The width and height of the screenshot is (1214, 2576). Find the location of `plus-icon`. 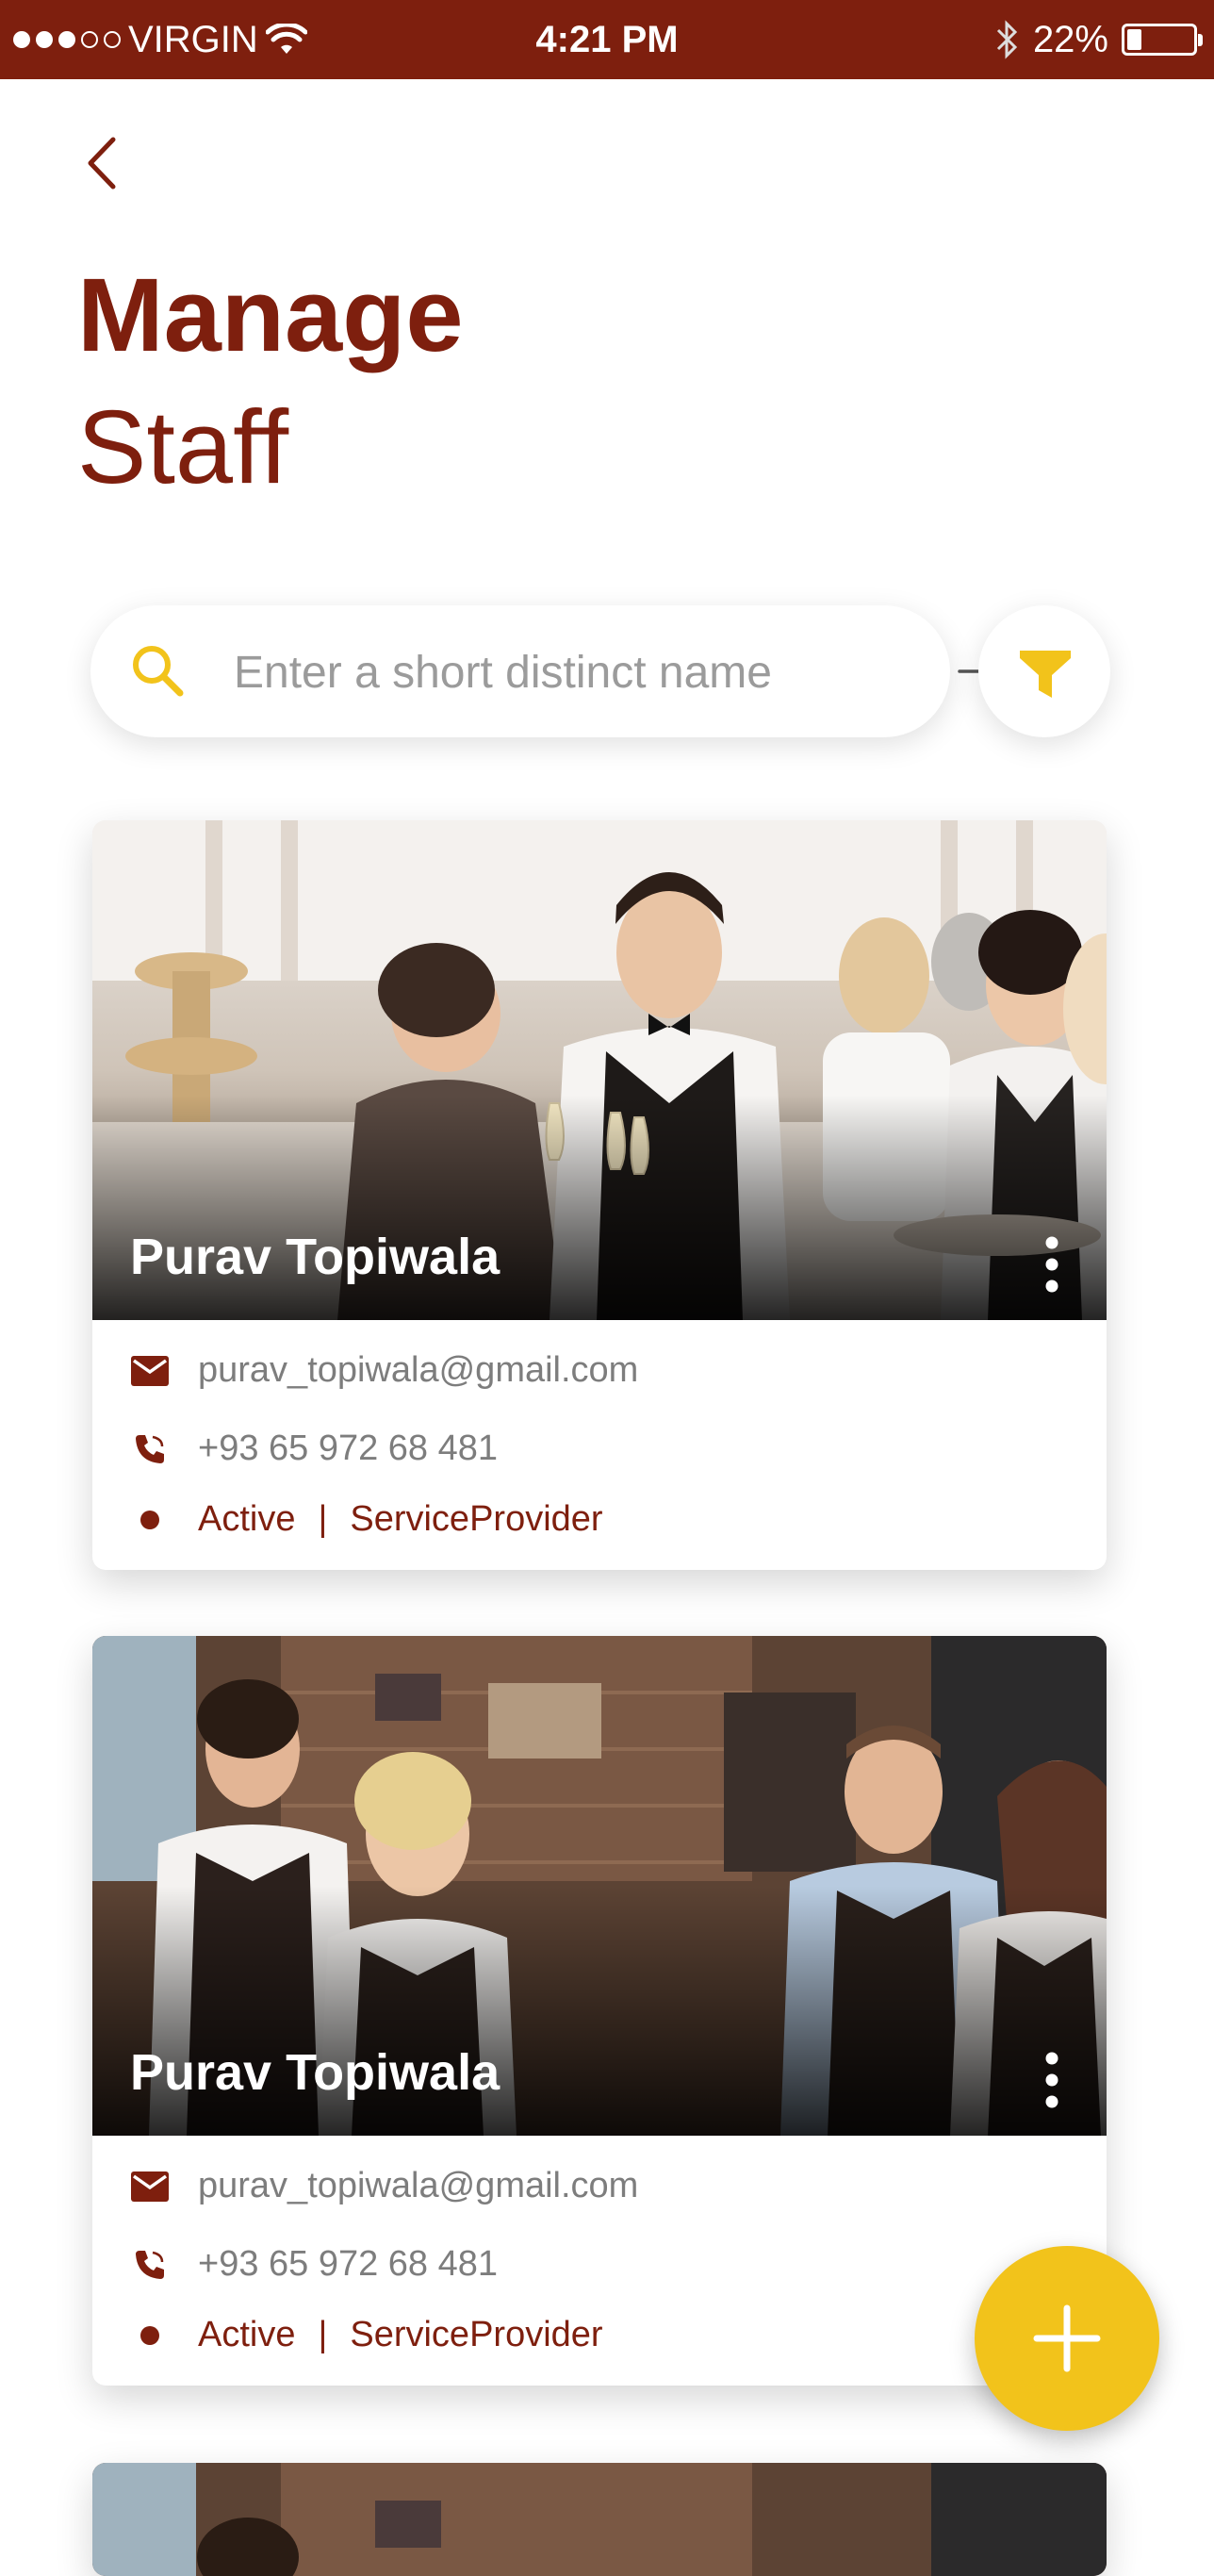

plus-icon is located at coordinates (1067, 2338).